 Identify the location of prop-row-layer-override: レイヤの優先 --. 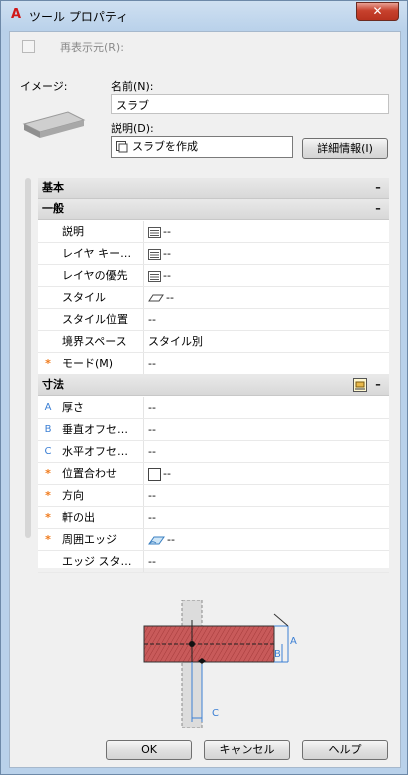
(213, 276).